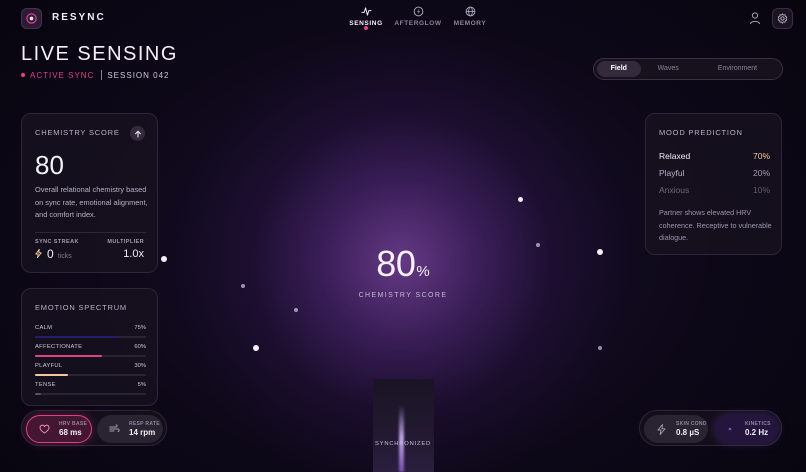  Describe the element at coordinates (661, 429) in the screenshot. I see `bolt-icon` at that location.